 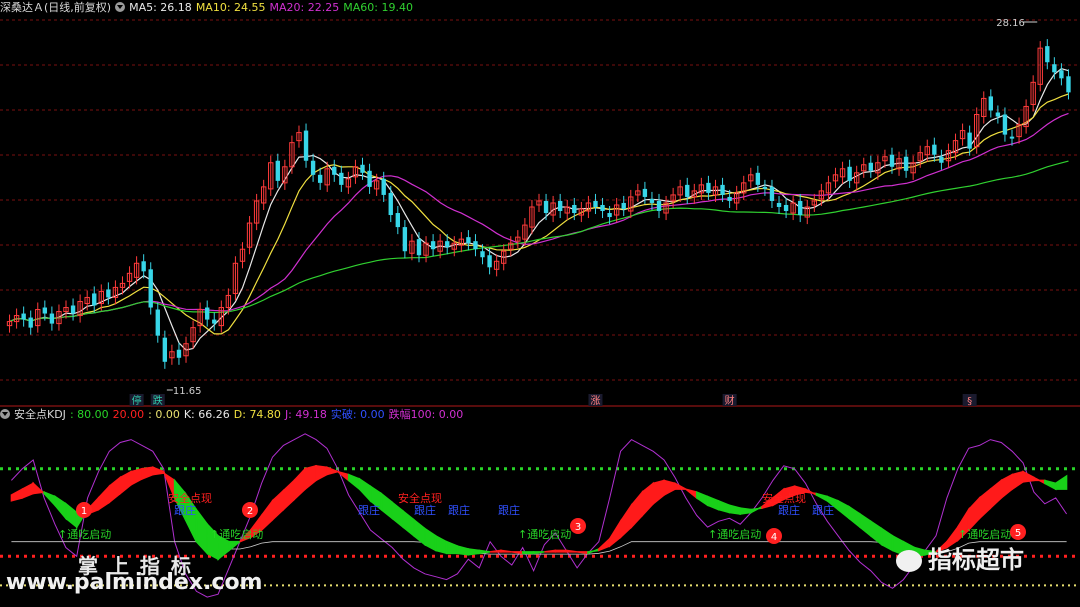 What do you see at coordinates (976, 560) in the screenshot?
I see `watermark-brand-text: 指标超市` at bounding box center [976, 560].